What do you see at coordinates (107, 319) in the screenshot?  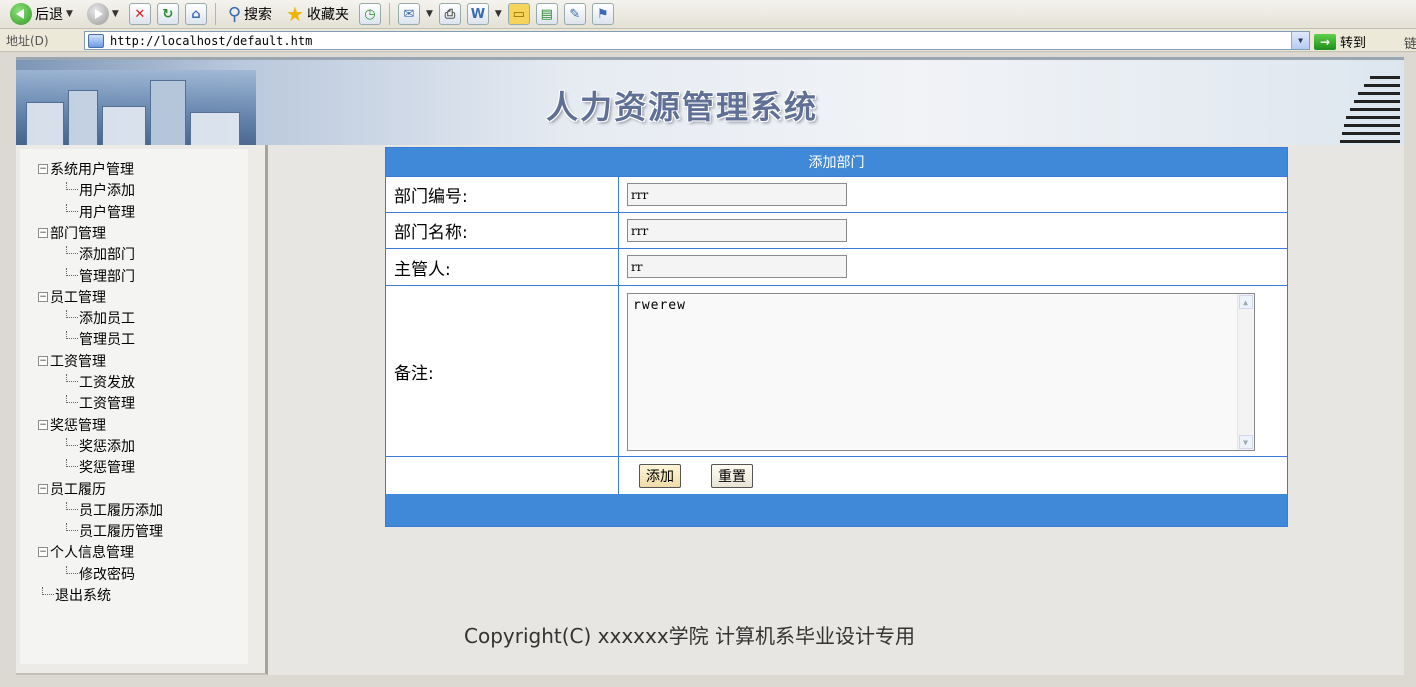 I see `tree-link-label: 添加员工` at bounding box center [107, 319].